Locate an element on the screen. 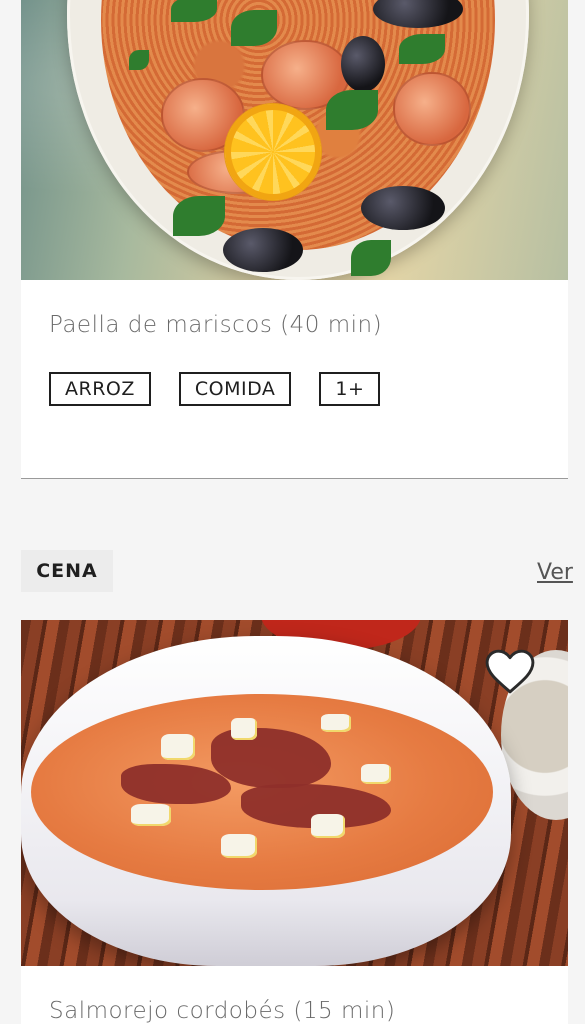  shrimp-shape is located at coordinates (432, 109).